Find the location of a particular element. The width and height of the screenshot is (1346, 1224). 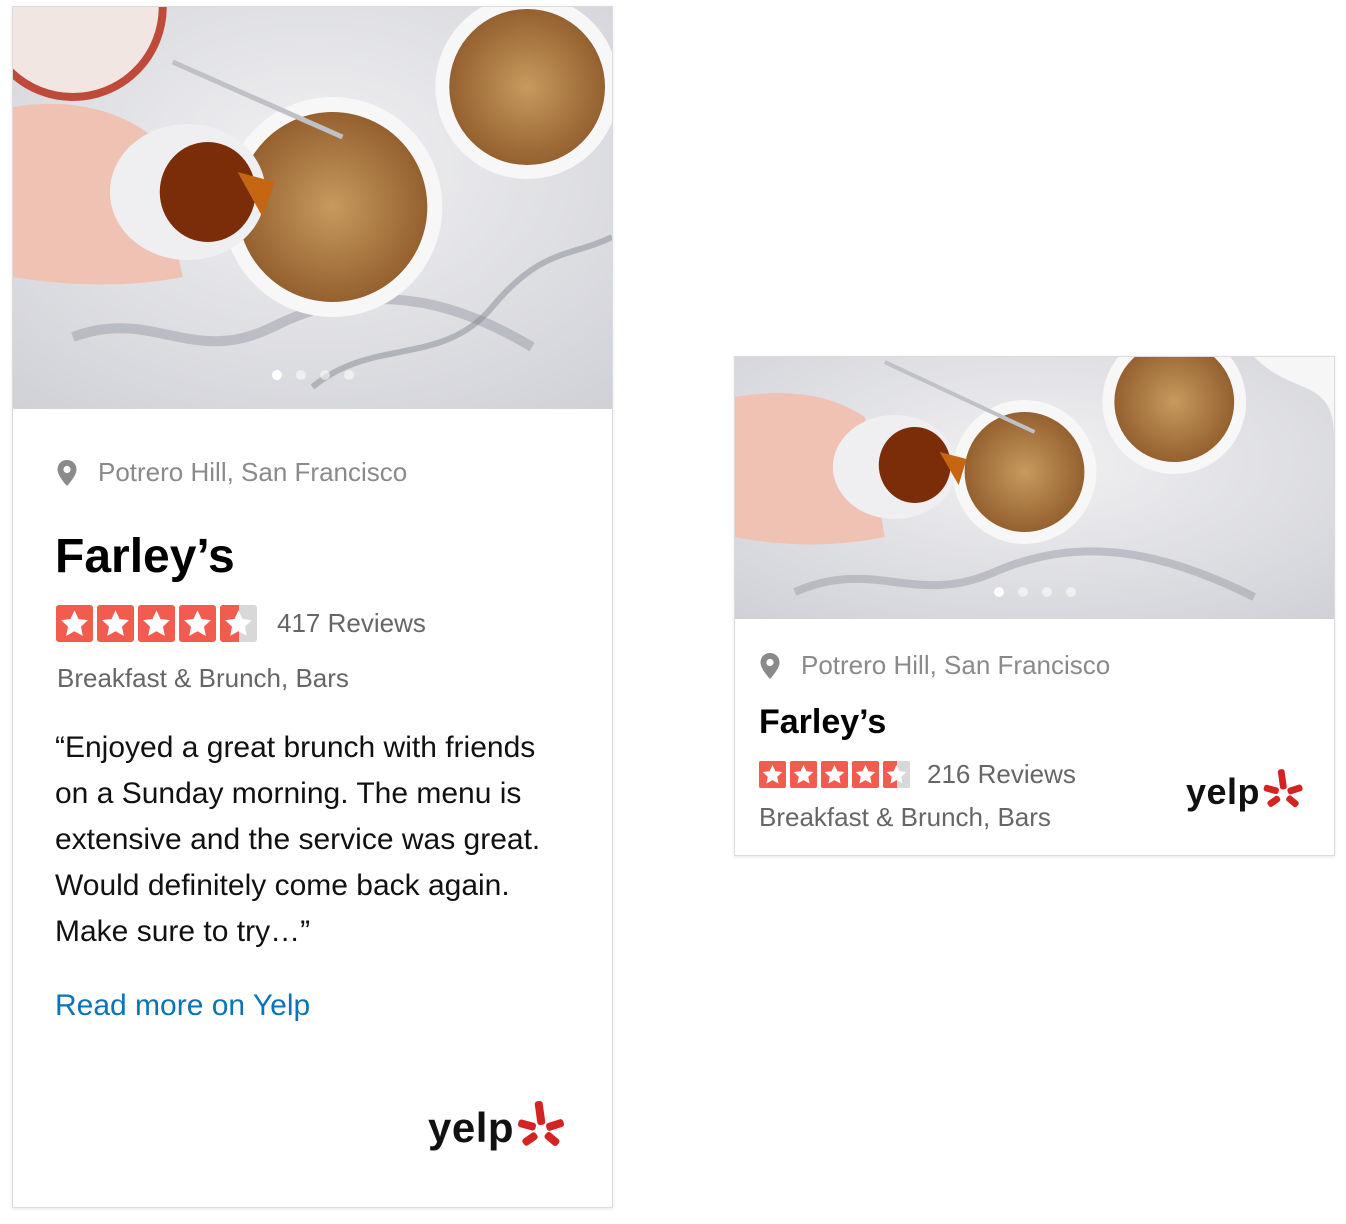

rating-row: 216 Reviews is located at coordinates (917, 774).